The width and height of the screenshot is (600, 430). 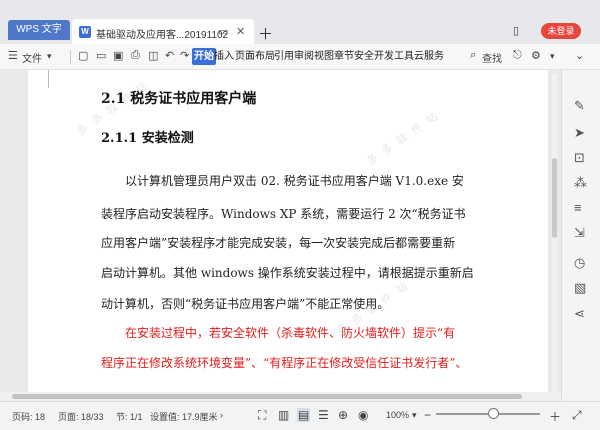 What do you see at coordinates (153, 55) in the screenshot?
I see `print-preview-icon: ◫` at bounding box center [153, 55].